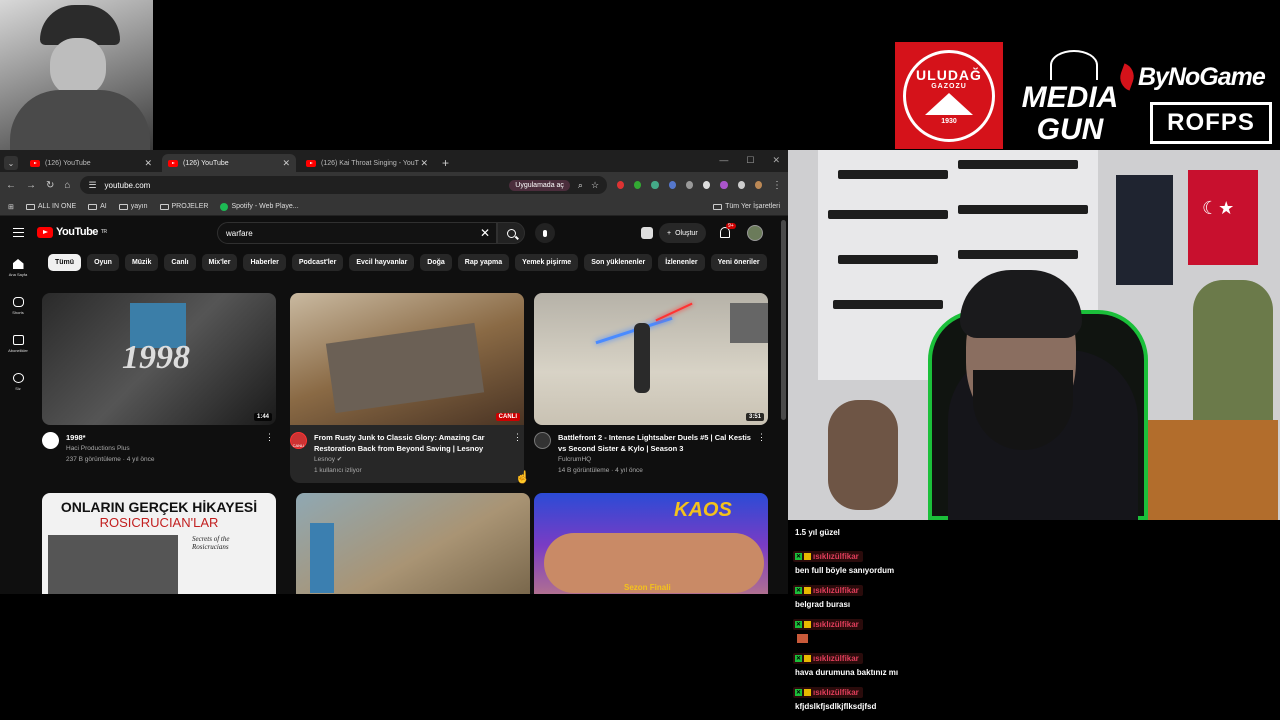 This screenshot has width=1280, height=720. I want to click on chip: Evcil hayvanlar, so click(382, 262).